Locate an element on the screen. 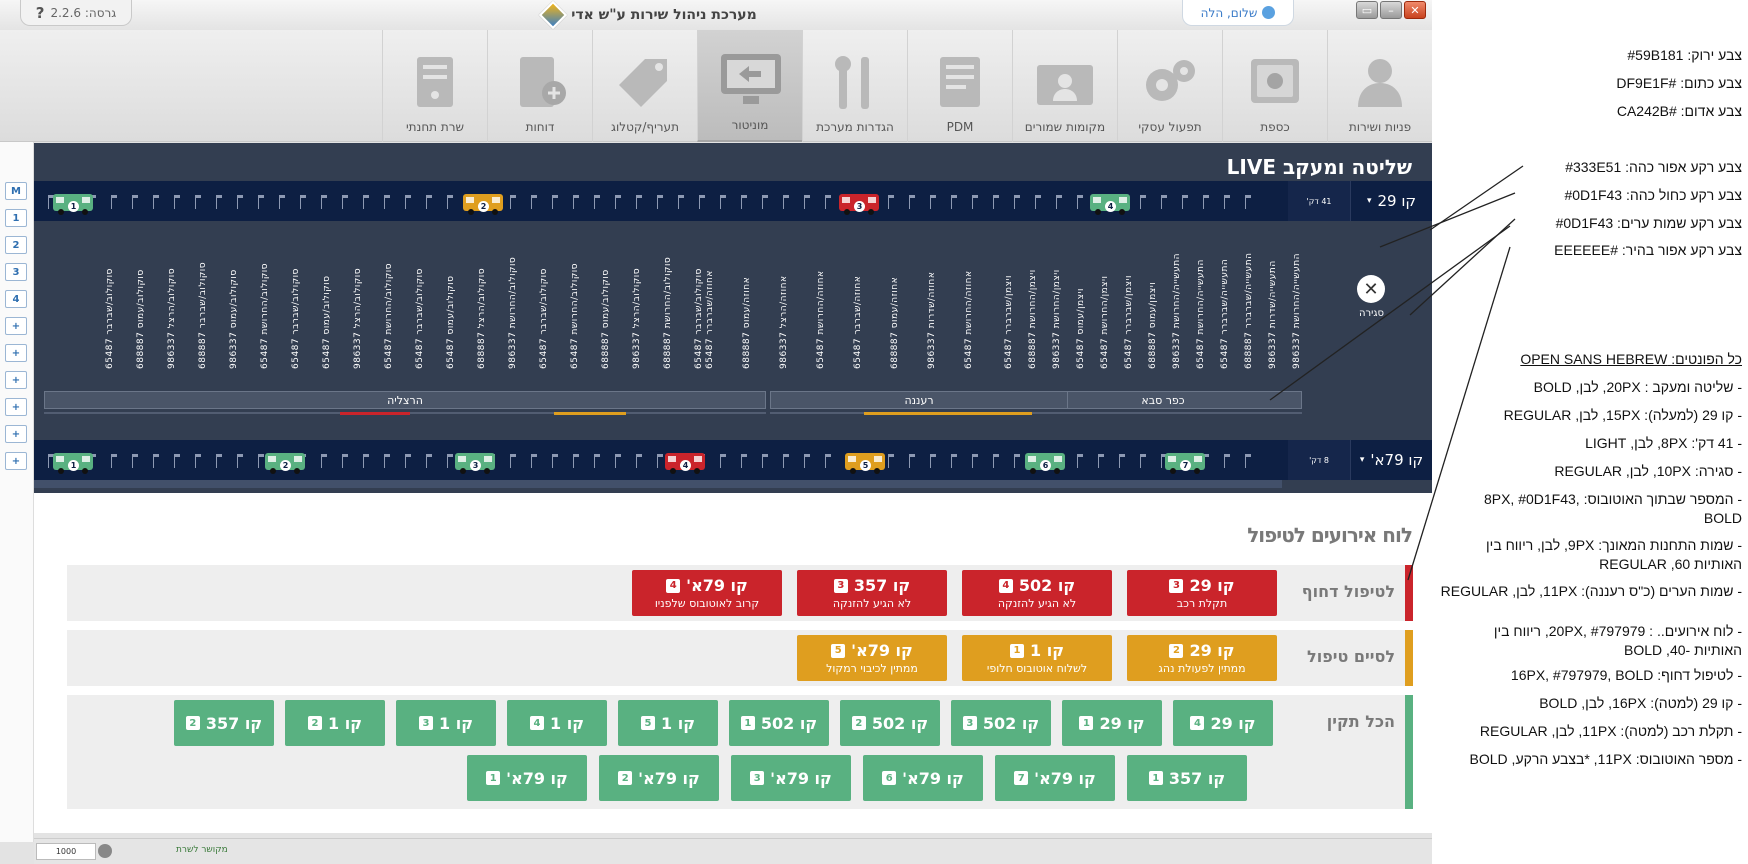 Image resolution: width=1748 pixels, height=864 pixels. help-icon: ? is located at coordinates (40, 13).